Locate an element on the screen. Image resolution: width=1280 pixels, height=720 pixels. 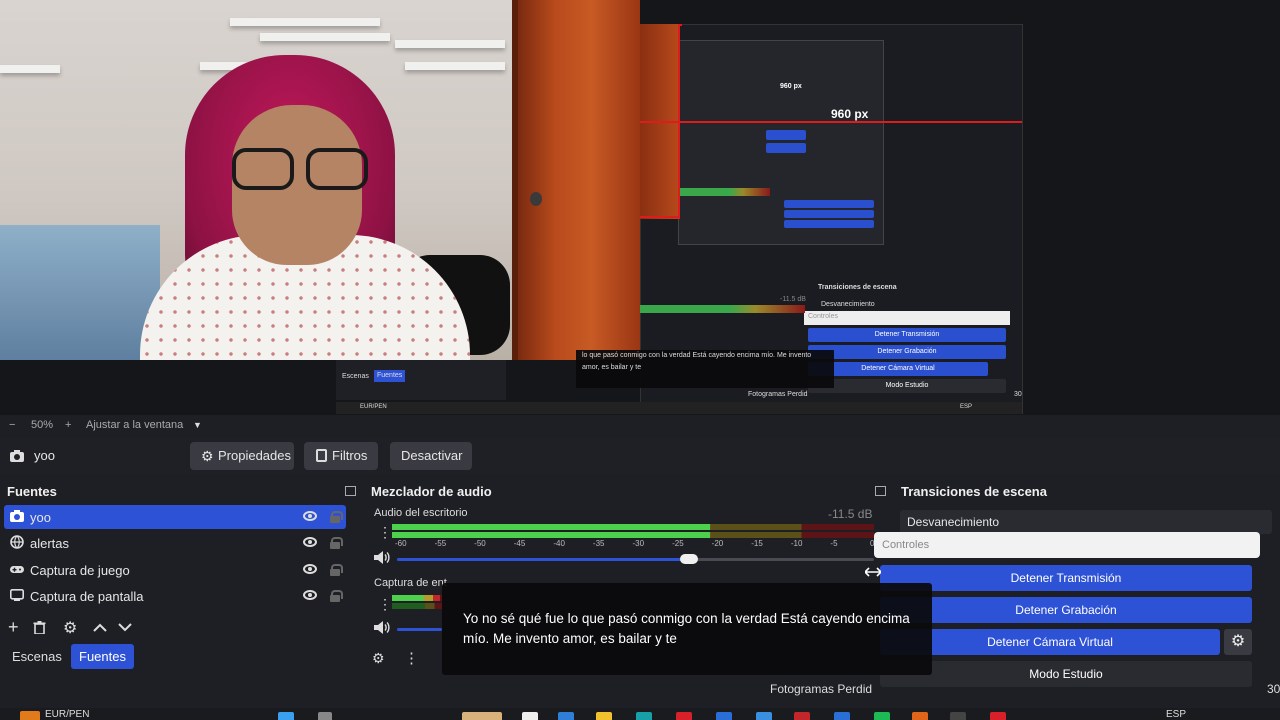
zoom-row: − 50% + Ajustar a la ventana ▼ is located at coordinates (640, 425).